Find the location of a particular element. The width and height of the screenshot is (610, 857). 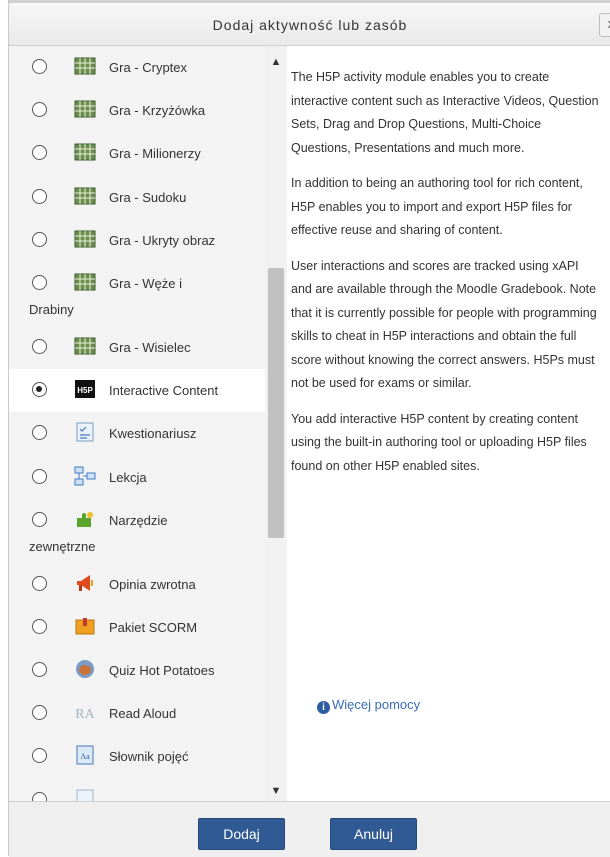

list-item: Pakiet SCORM is located at coordinates (137, 627).